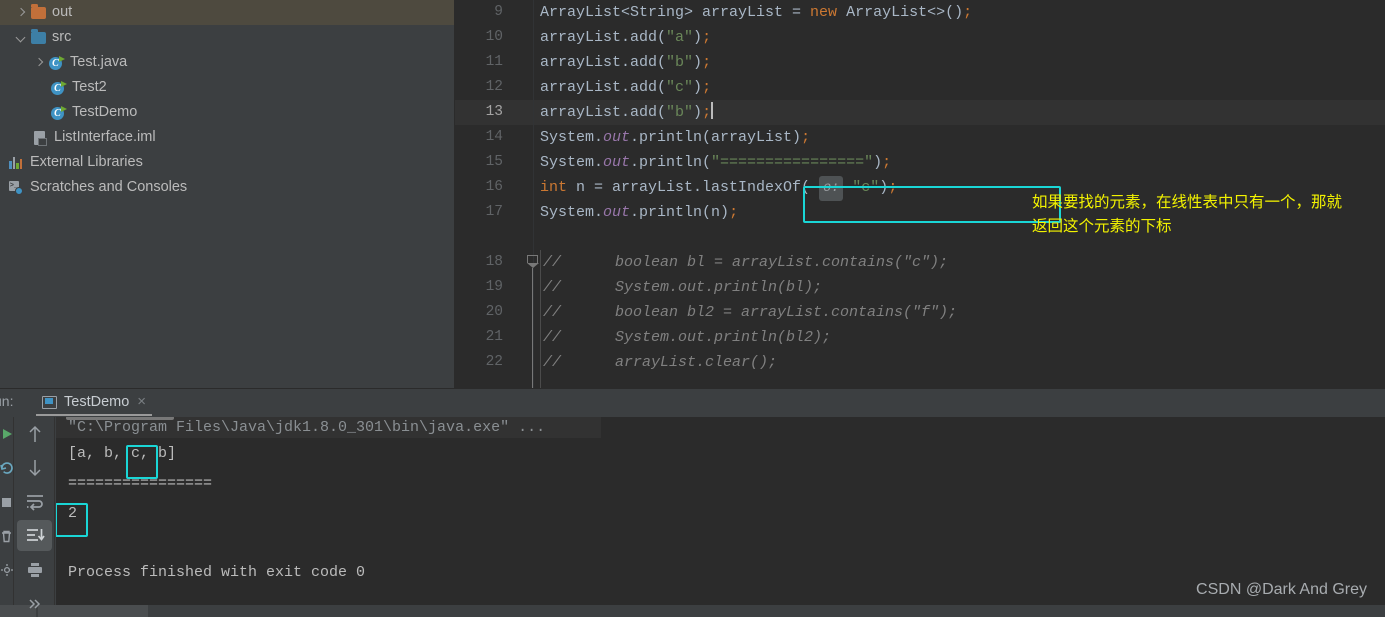 The image size is (1385, 617). Describe the element at coordinates (34, 468) in the screenshot. I see `scroll-down-button` at that location.